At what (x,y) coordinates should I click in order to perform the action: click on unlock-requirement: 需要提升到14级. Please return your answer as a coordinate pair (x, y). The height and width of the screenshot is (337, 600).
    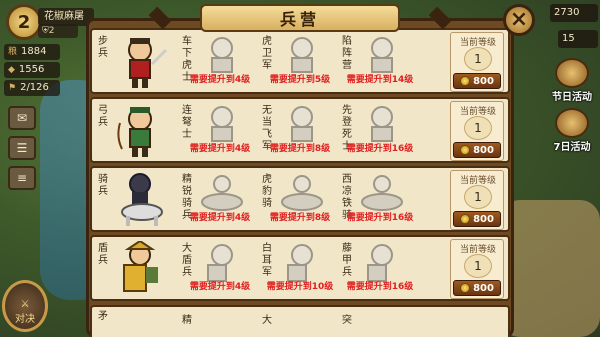
    Looking at the image, I should click on (380, 80).